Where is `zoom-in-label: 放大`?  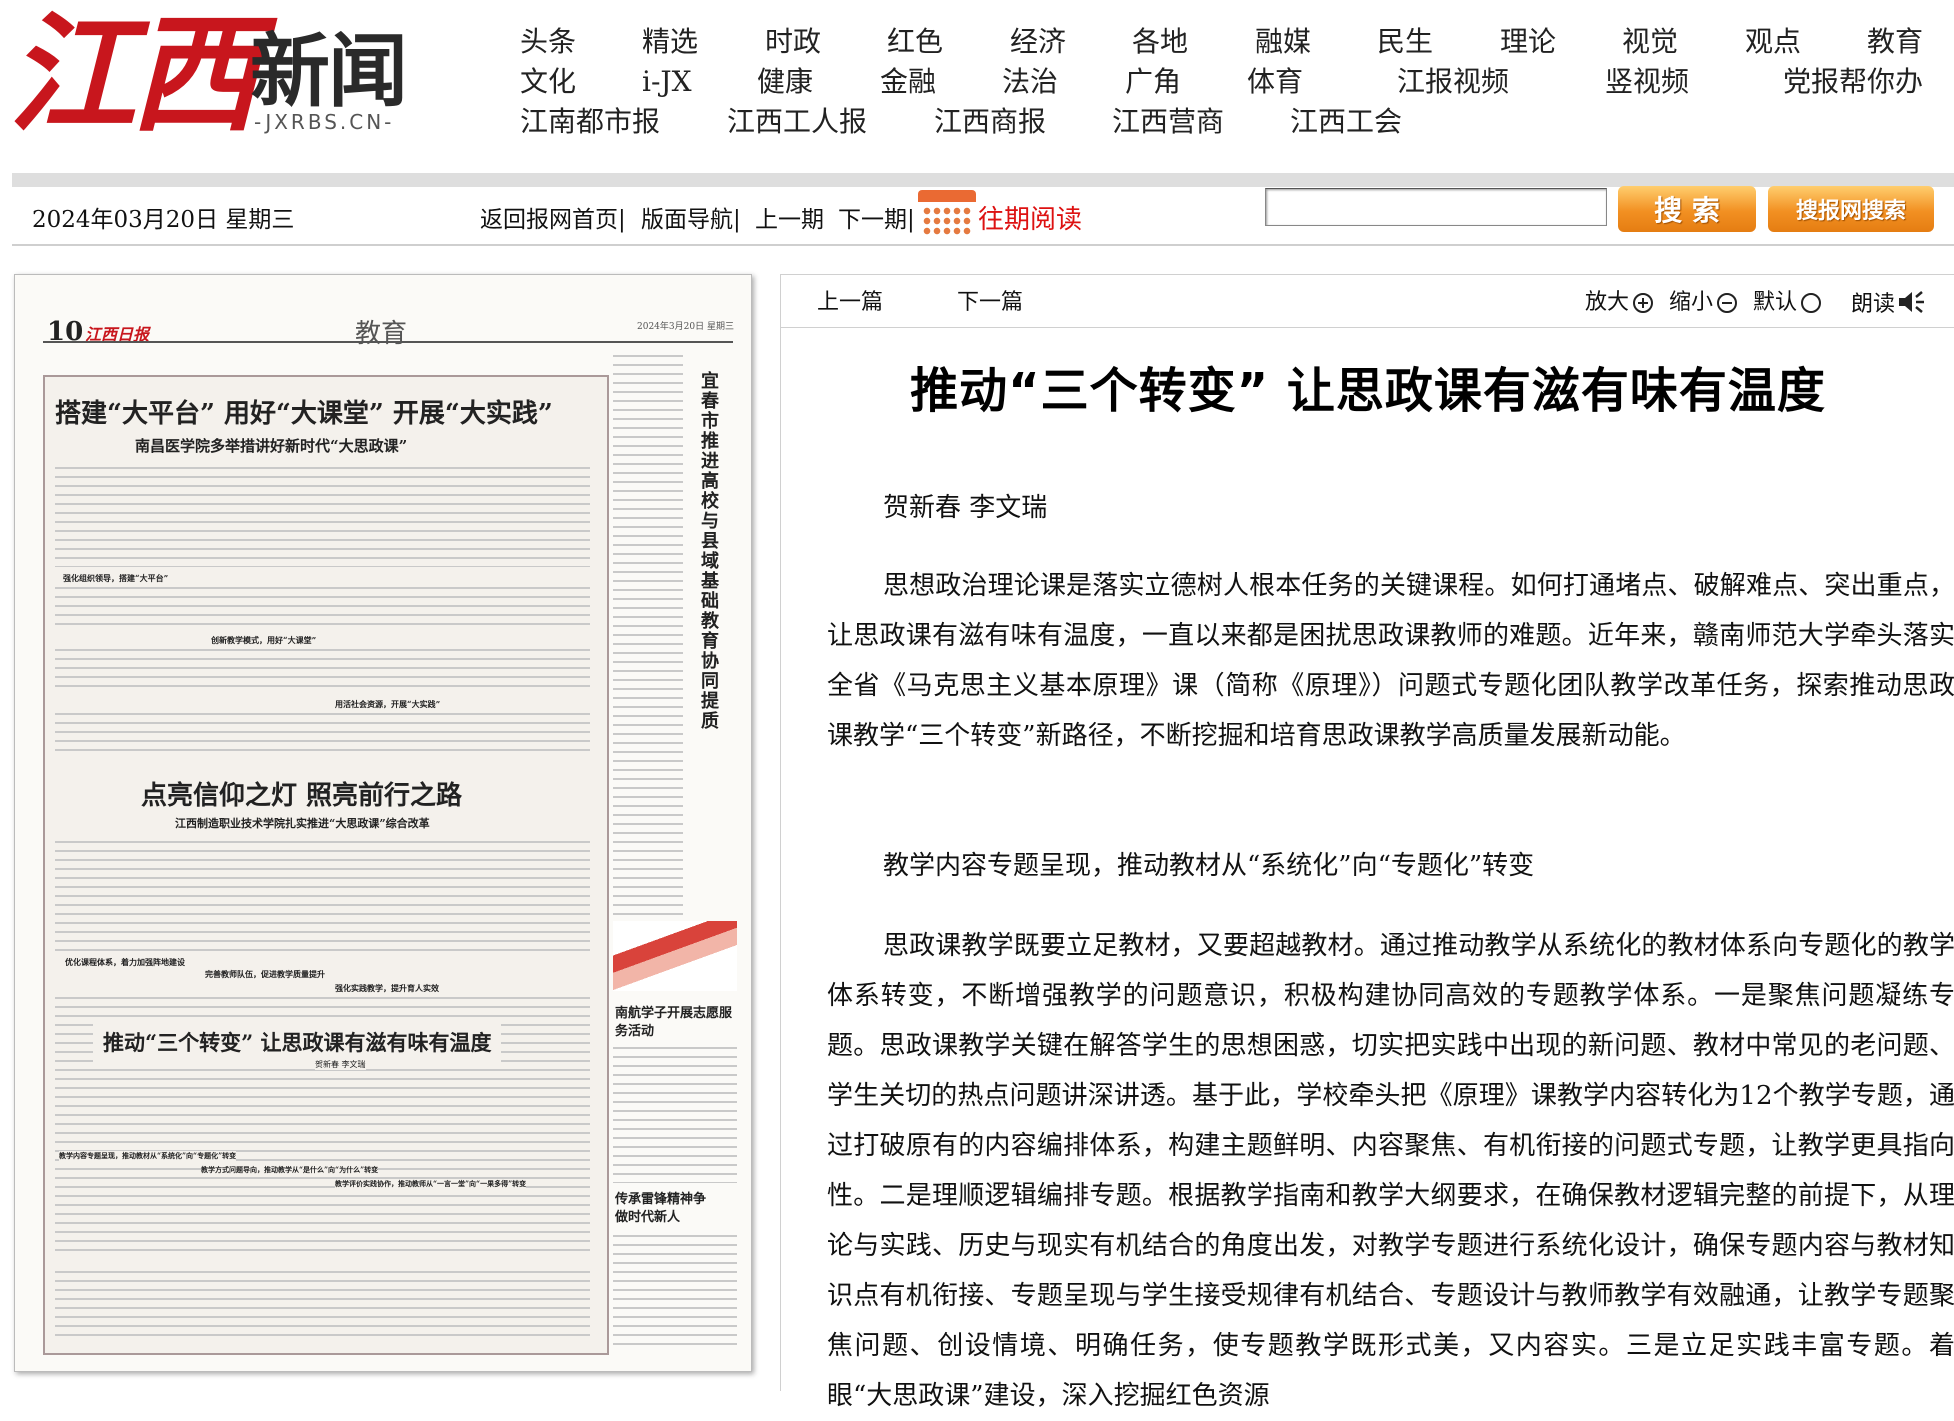
zoom-in-label: 放大 is located at coordinates (1607, 302).